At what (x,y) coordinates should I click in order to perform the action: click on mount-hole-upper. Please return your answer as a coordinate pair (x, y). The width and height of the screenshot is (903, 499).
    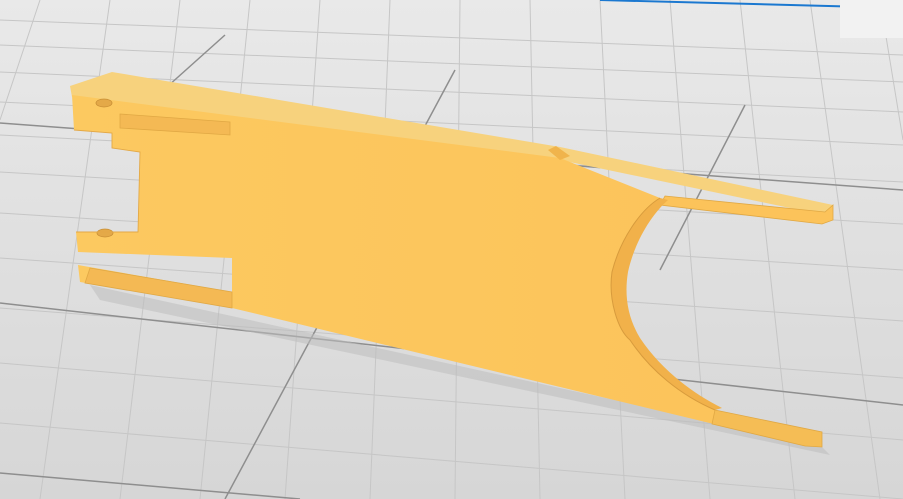
    Looking at the image, I should click on (104, 103).